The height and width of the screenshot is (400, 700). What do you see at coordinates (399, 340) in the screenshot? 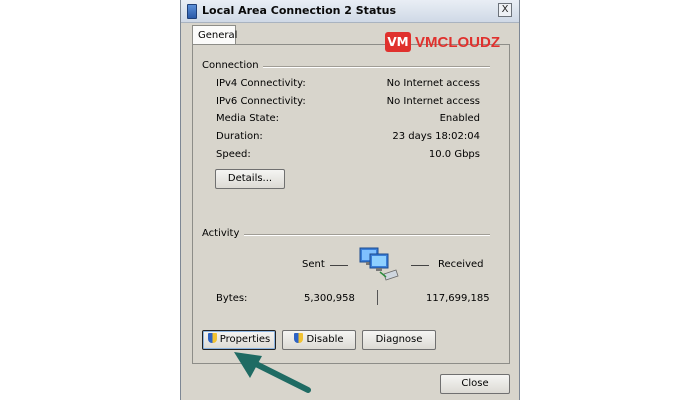
I see `diagnose-button: Diagnose` at bounding box center [399, 340].